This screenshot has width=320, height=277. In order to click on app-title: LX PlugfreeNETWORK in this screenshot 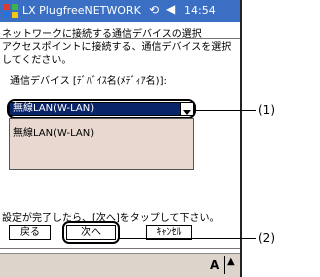, I will do `click(81, 10)`.